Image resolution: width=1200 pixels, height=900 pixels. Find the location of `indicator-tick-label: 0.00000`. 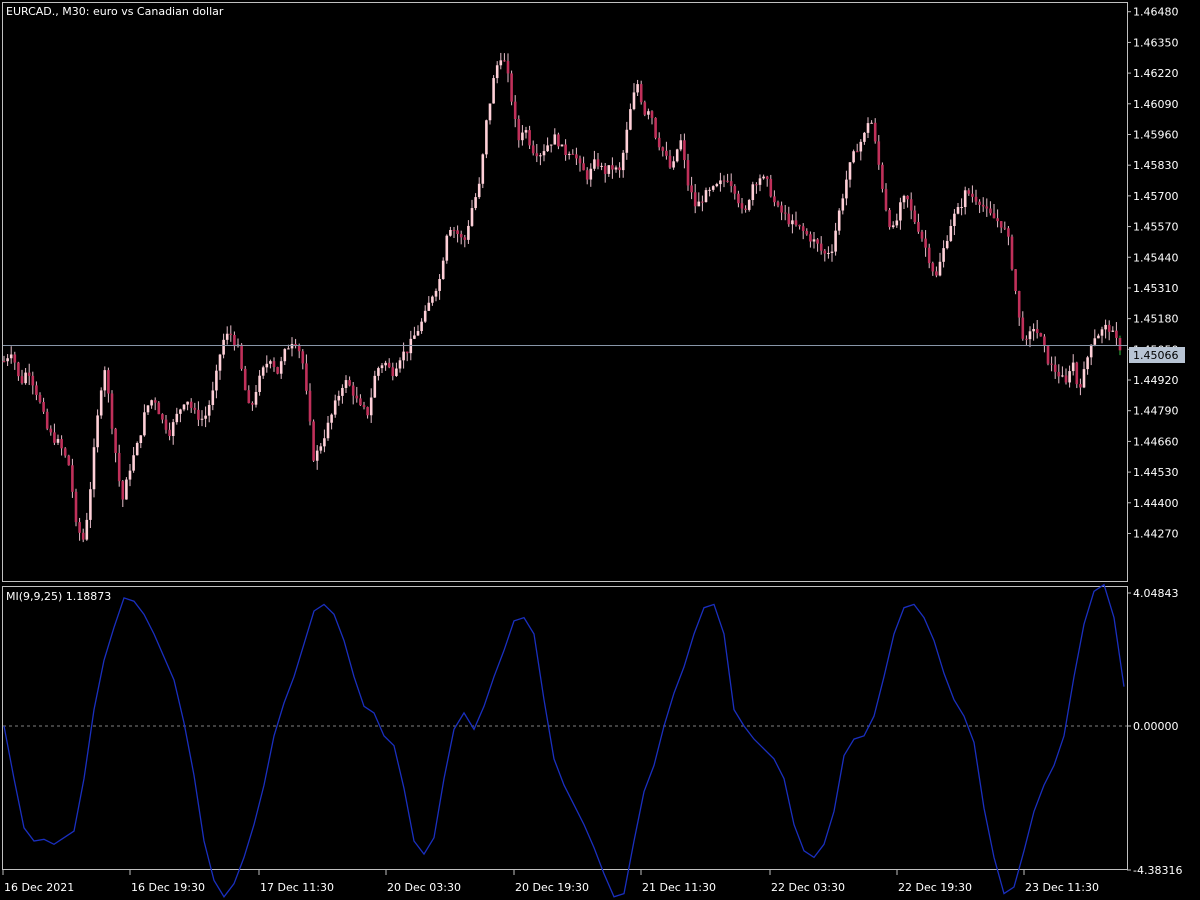

indicator-tick-label: 0.00000 is located at coordinates (1156, 726).